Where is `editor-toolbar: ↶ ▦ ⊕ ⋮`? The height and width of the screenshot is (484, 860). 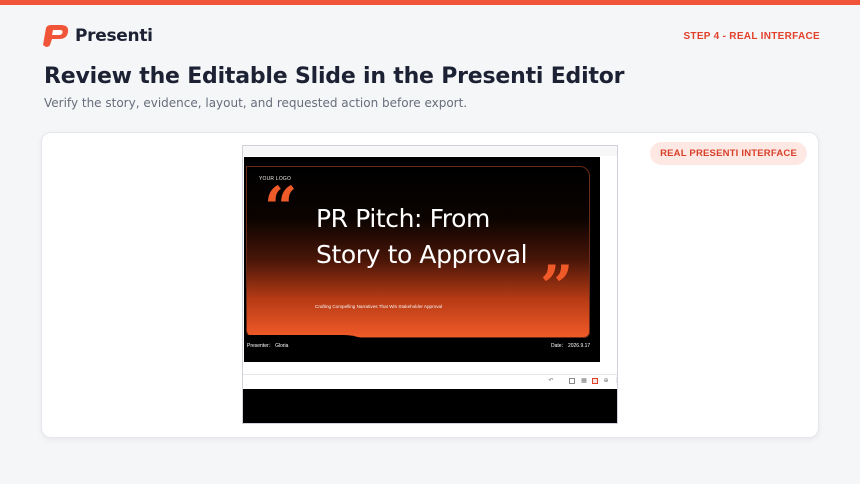 editor-toolbar: ↶ ▦ ⊕ ⋮ is located at coordinates (430, 376).